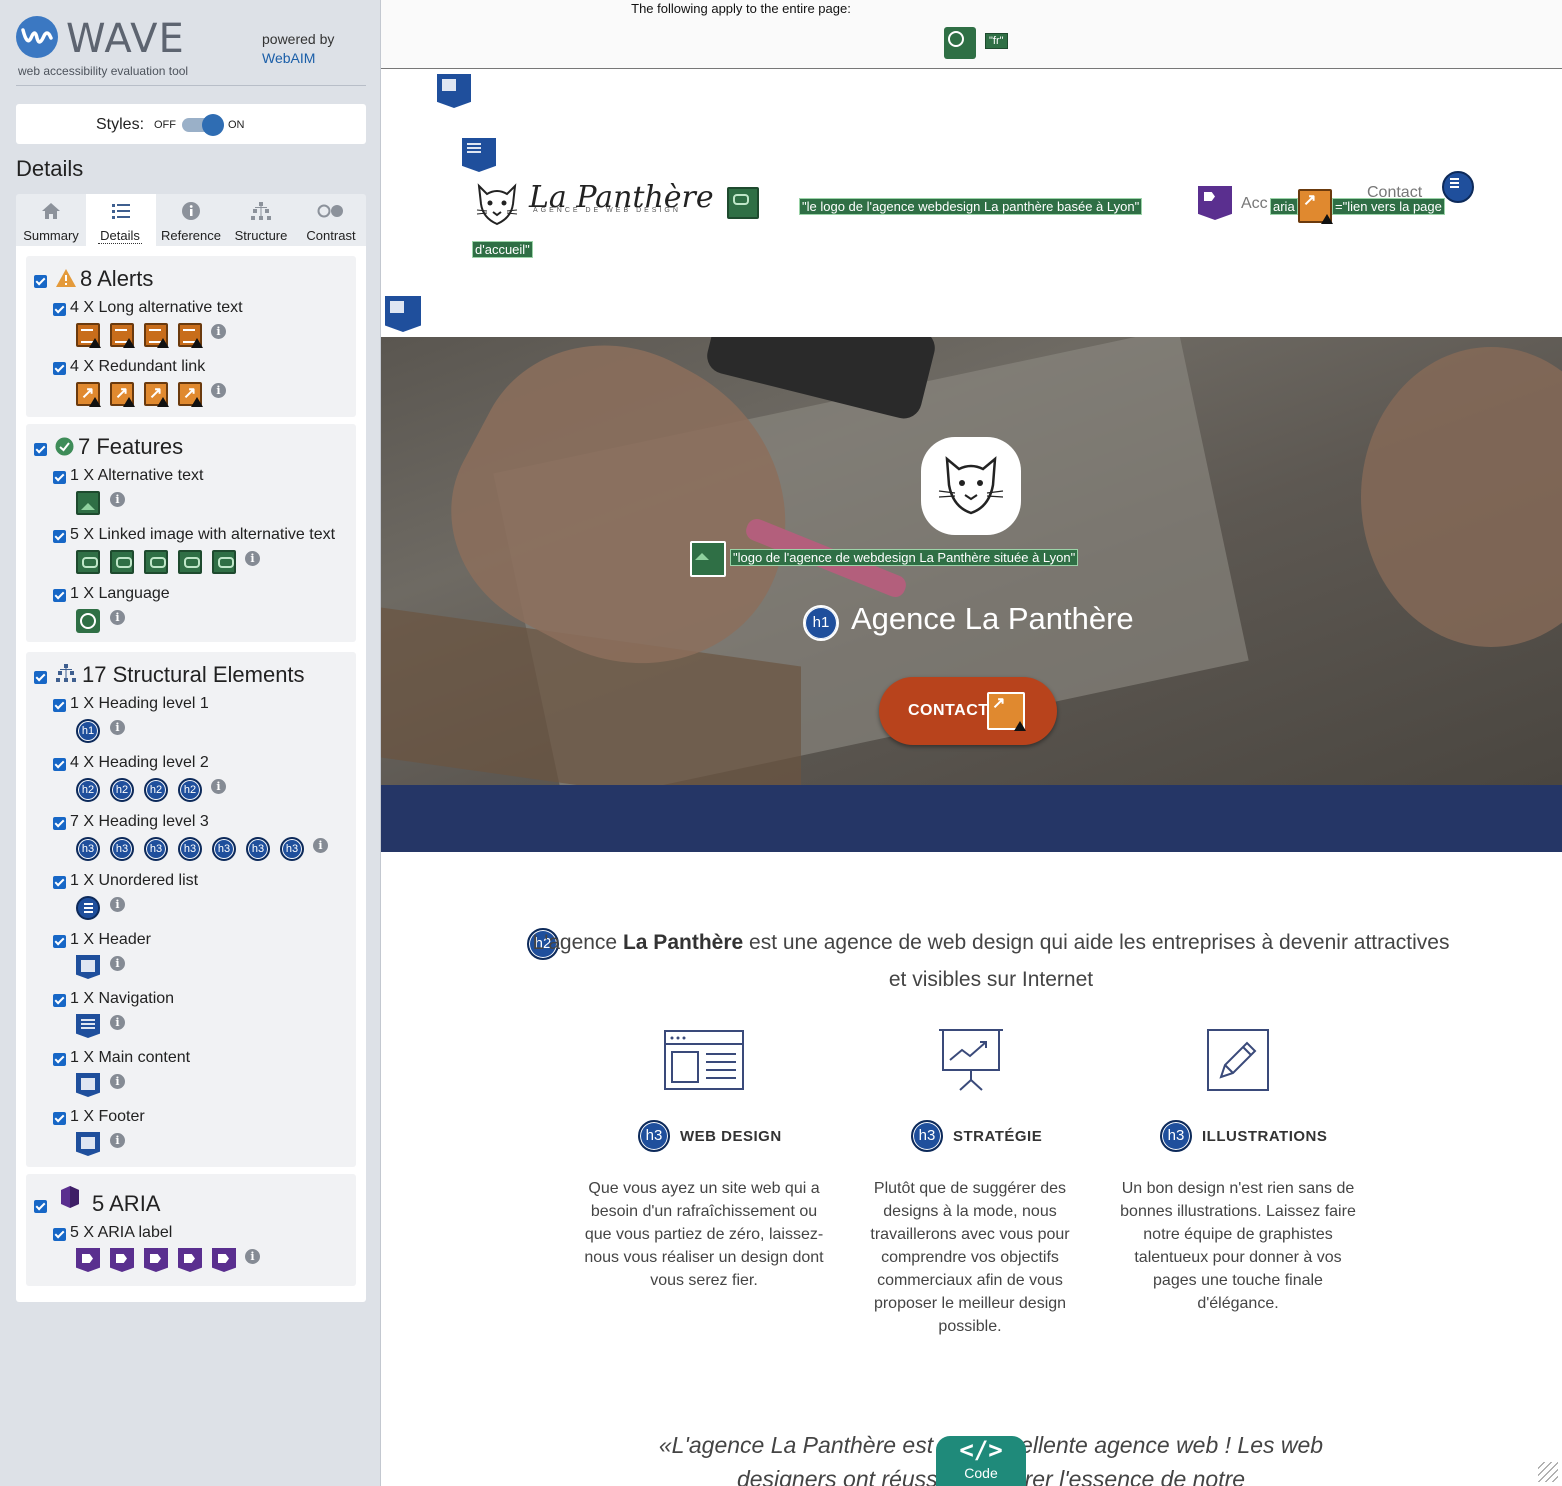 The height and width of the screenshot is (1486, 1562). Describe the element at coordinates (593, 203) in the screenshot. I see `site-logo: La Panthère AGENCE DE WEB DESIGN` at that location.